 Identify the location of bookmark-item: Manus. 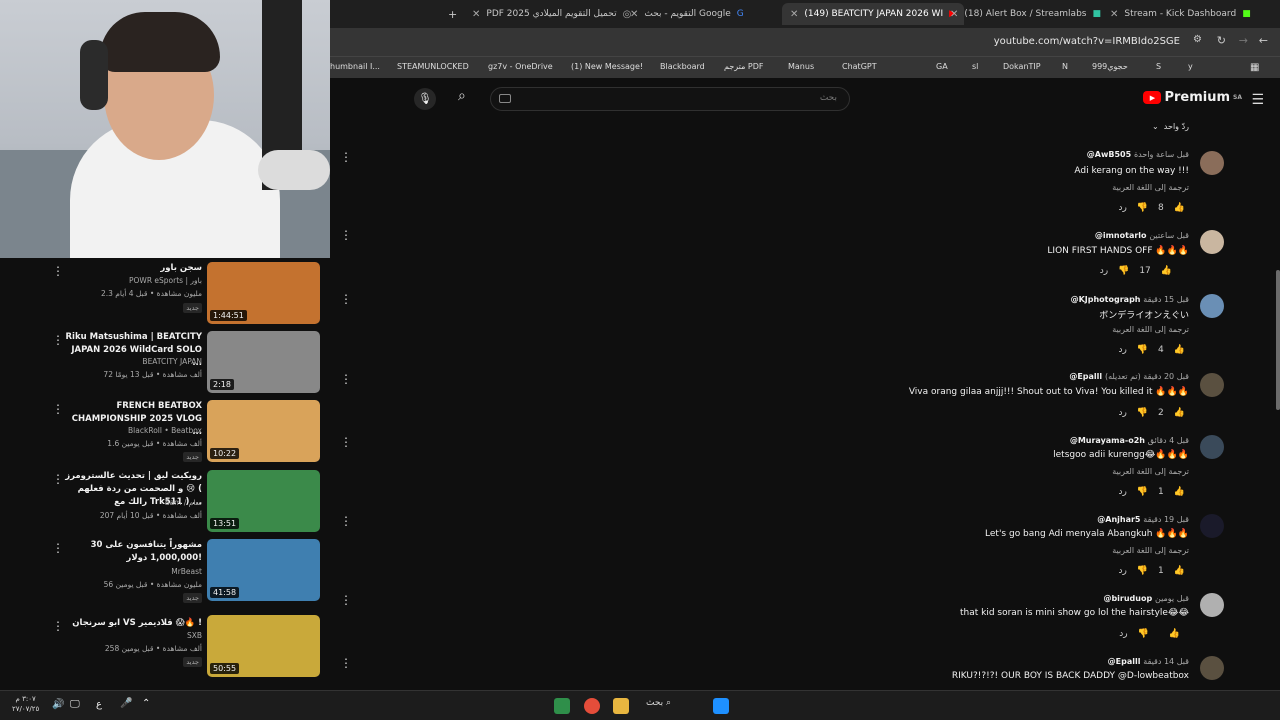
(801, 66).